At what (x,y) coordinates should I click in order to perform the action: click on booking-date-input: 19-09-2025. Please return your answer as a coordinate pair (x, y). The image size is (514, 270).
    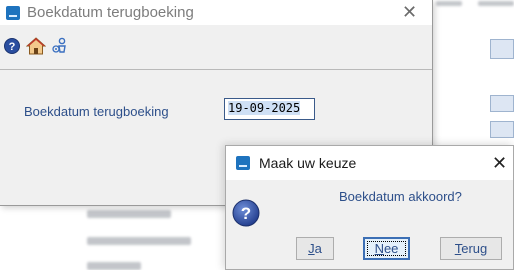
    Looking at the image, I should click on (269, 109).